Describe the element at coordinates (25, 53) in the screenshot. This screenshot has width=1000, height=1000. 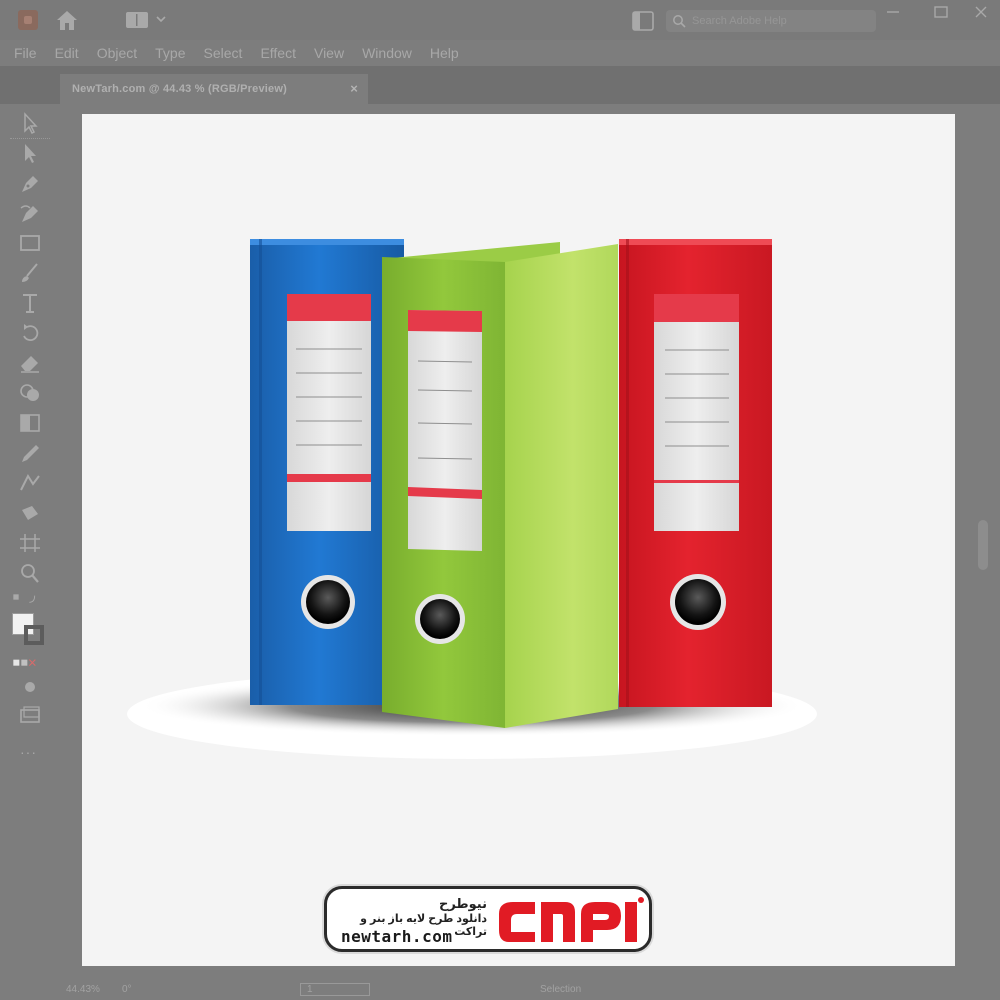
I see `menu-file: File` at that location.